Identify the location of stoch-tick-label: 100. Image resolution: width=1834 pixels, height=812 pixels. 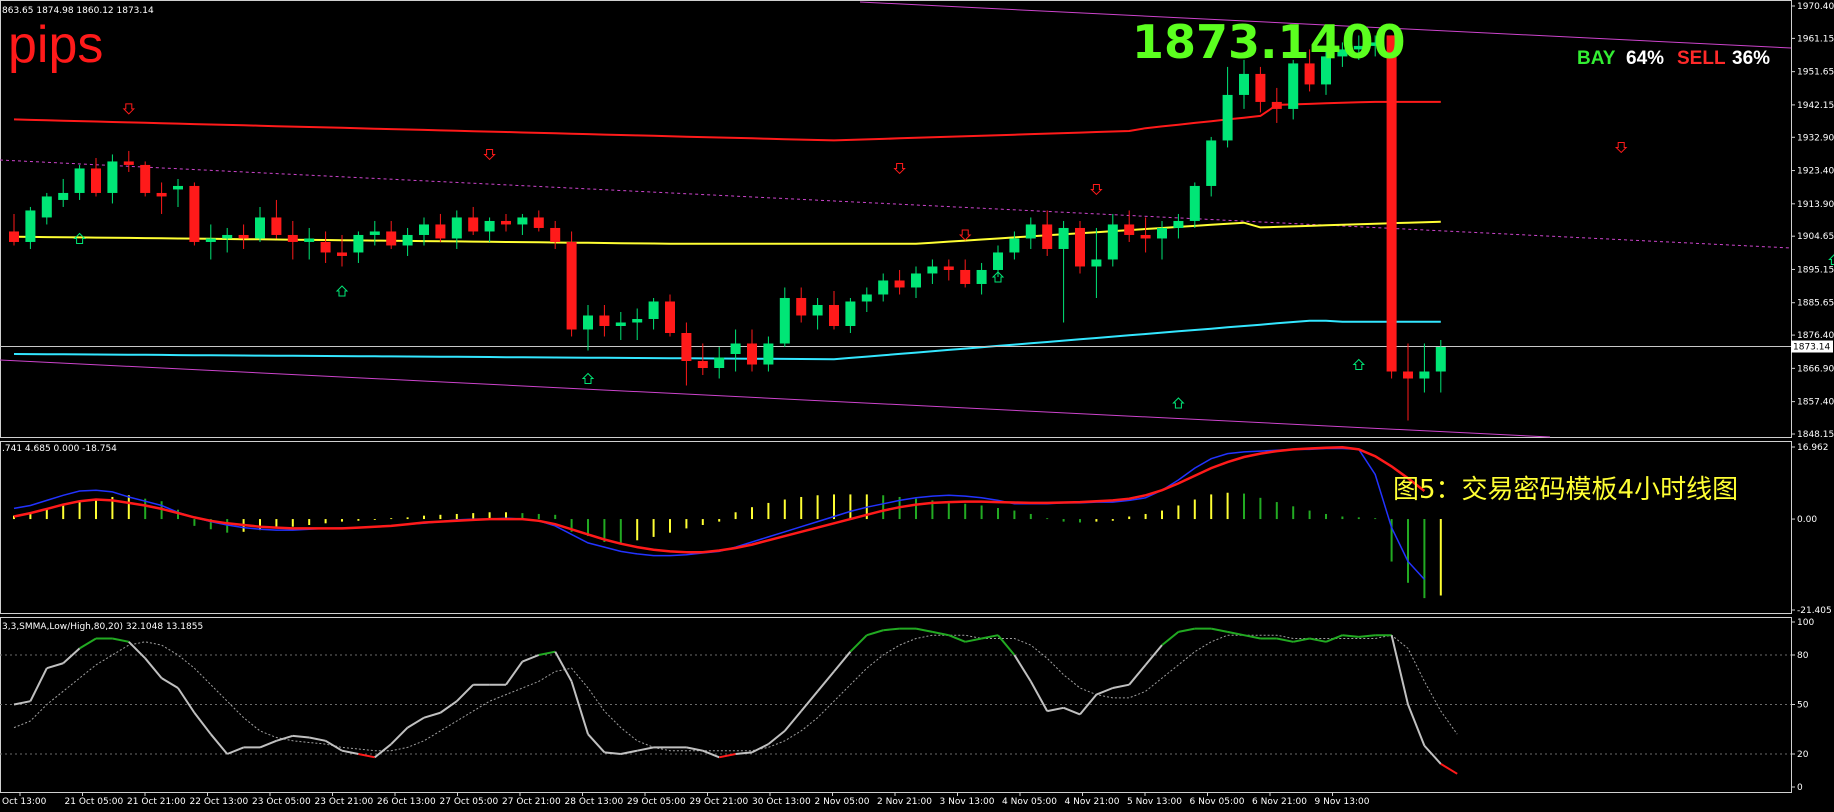
(1805, 623).